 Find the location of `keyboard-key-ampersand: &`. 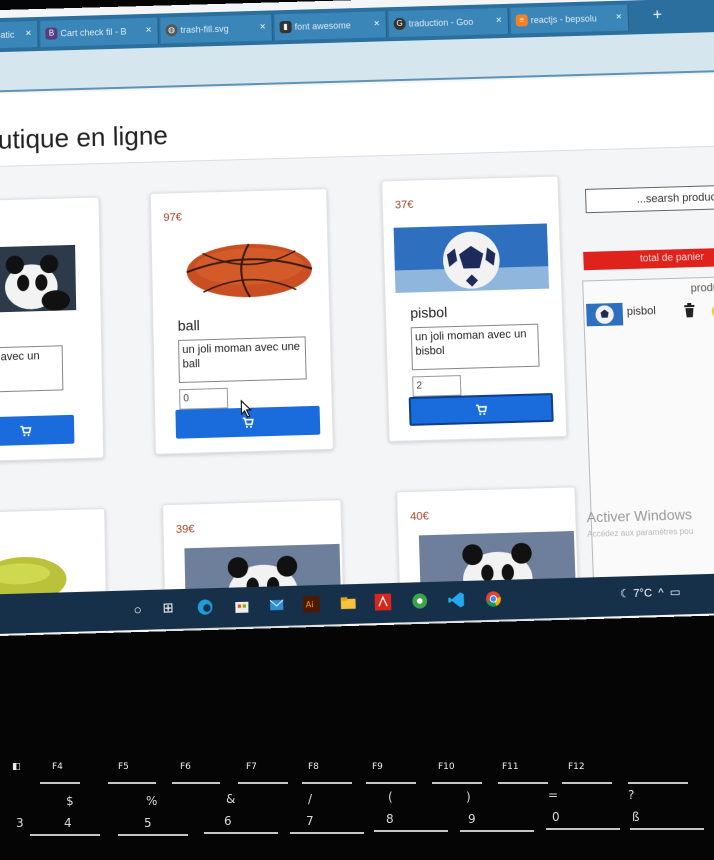

keyboard-key-ampersand: & is located at coordinates (231, 799).